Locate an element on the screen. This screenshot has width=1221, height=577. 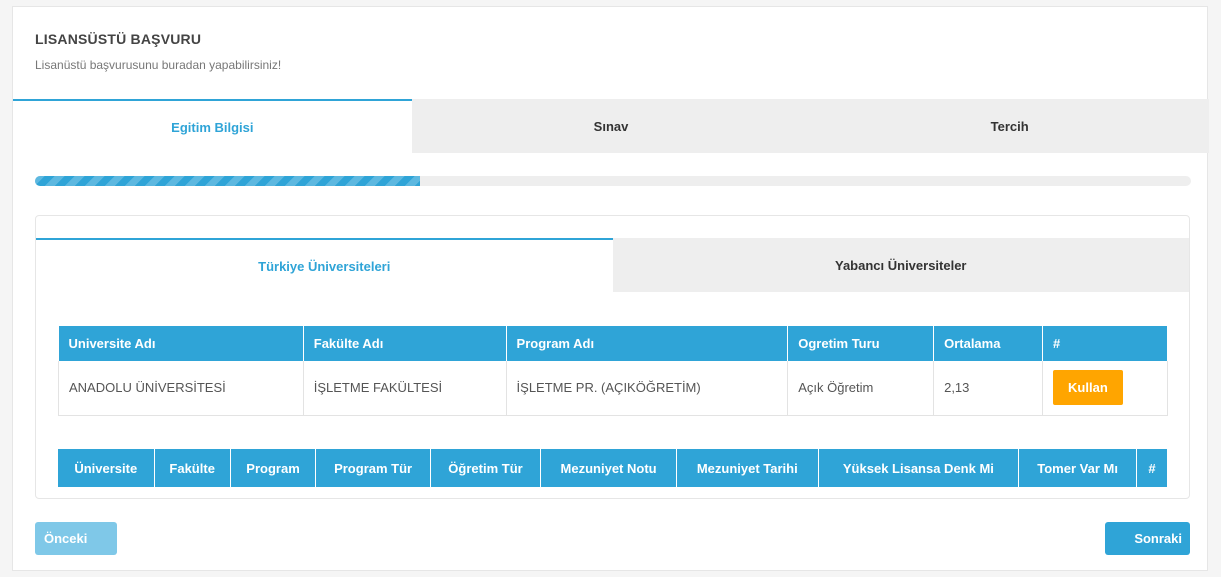
progress-bar is located at coordinates (613, 181).